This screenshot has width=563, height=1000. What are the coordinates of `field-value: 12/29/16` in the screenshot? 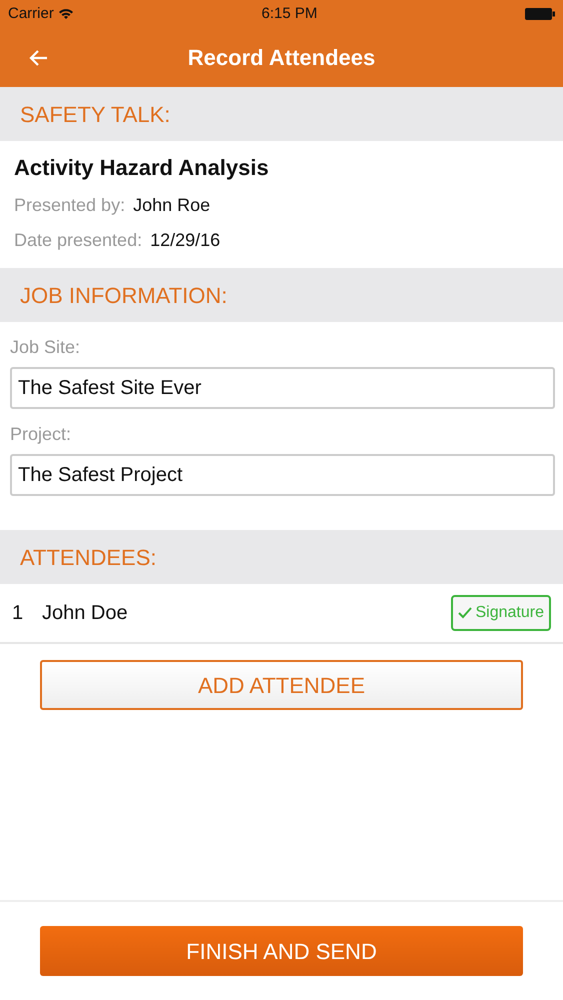 It's located at (185, 240).